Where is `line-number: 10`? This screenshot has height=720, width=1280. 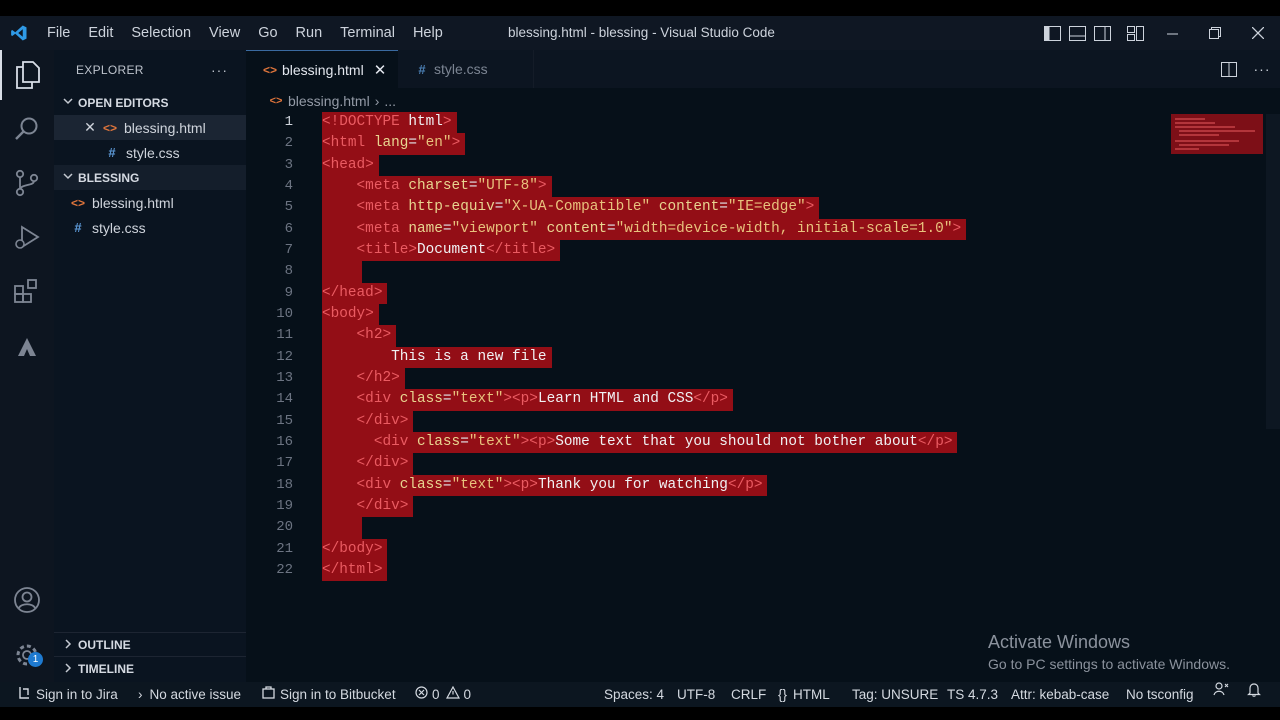 line-number: 10 is located at coordinates (284, 313).